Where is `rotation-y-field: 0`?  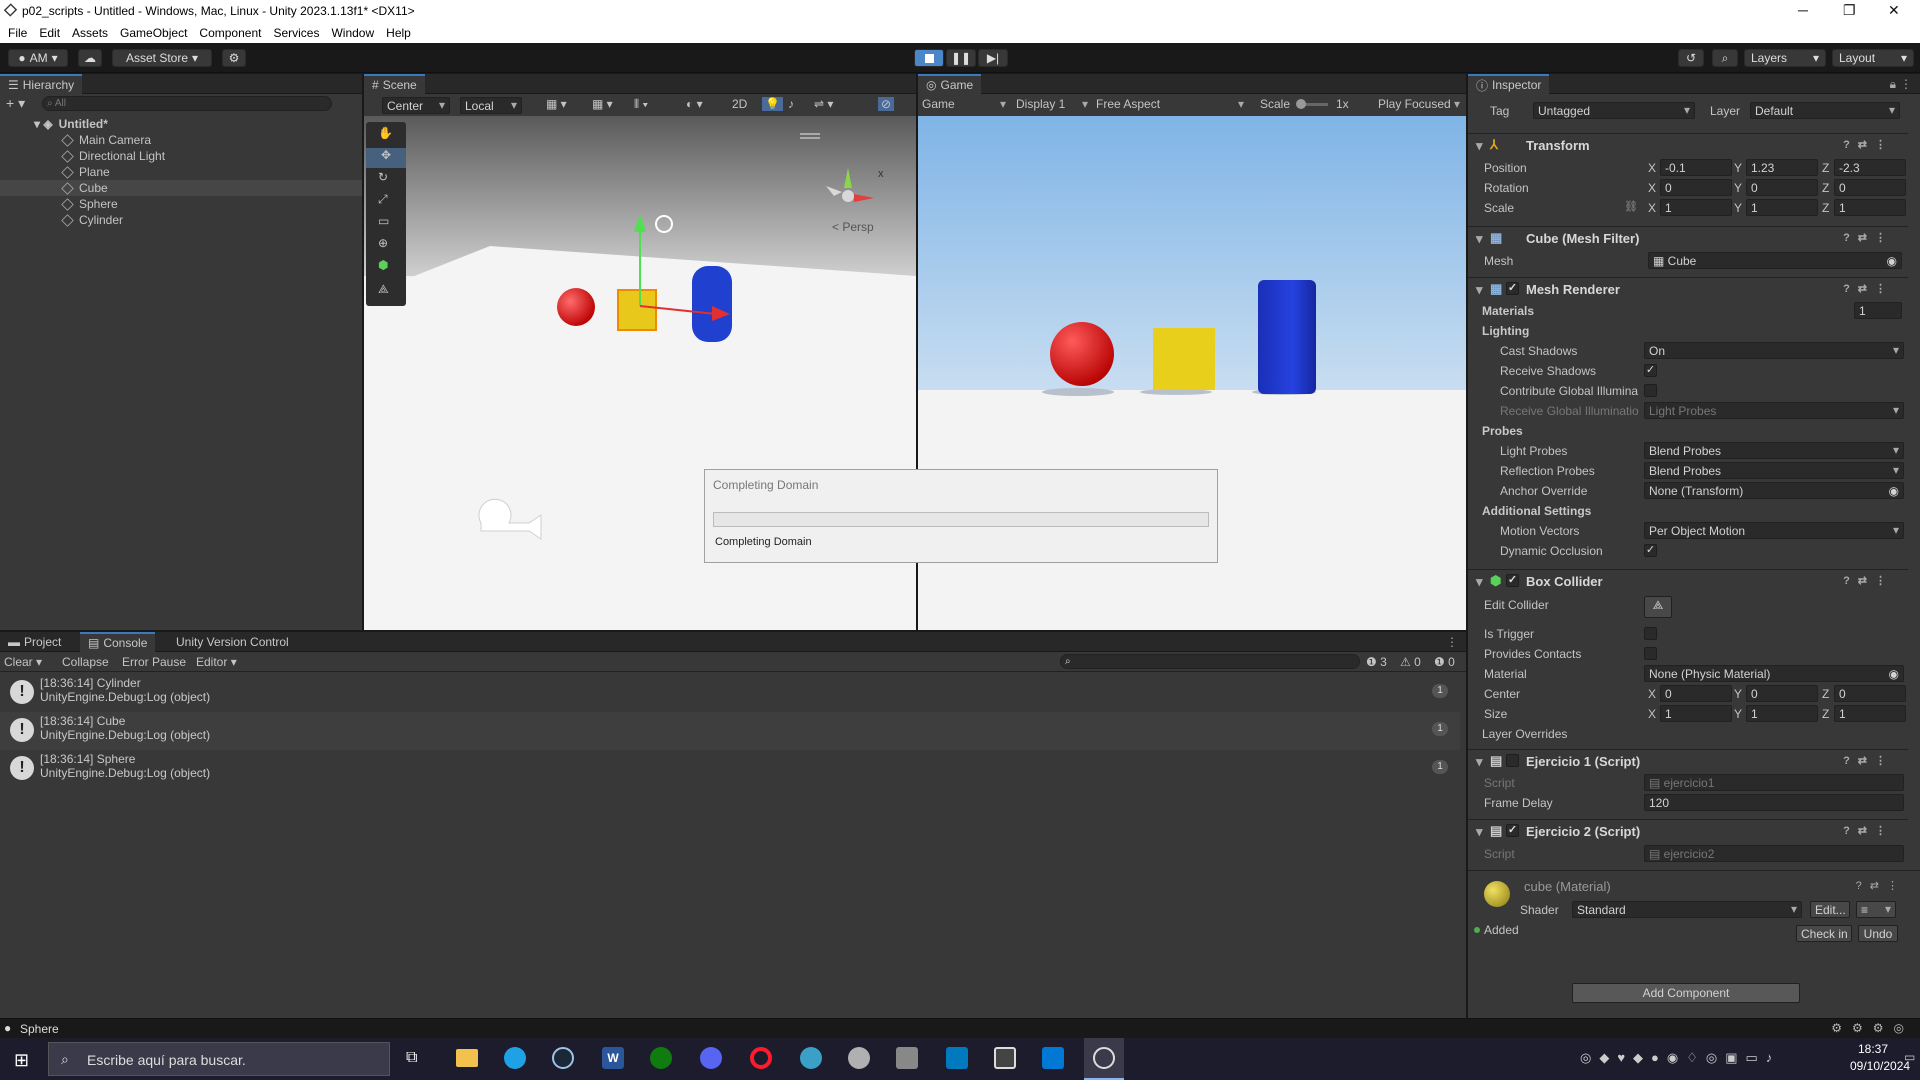 rotation-y-field: 0 is located at coordinates (1782, 187).